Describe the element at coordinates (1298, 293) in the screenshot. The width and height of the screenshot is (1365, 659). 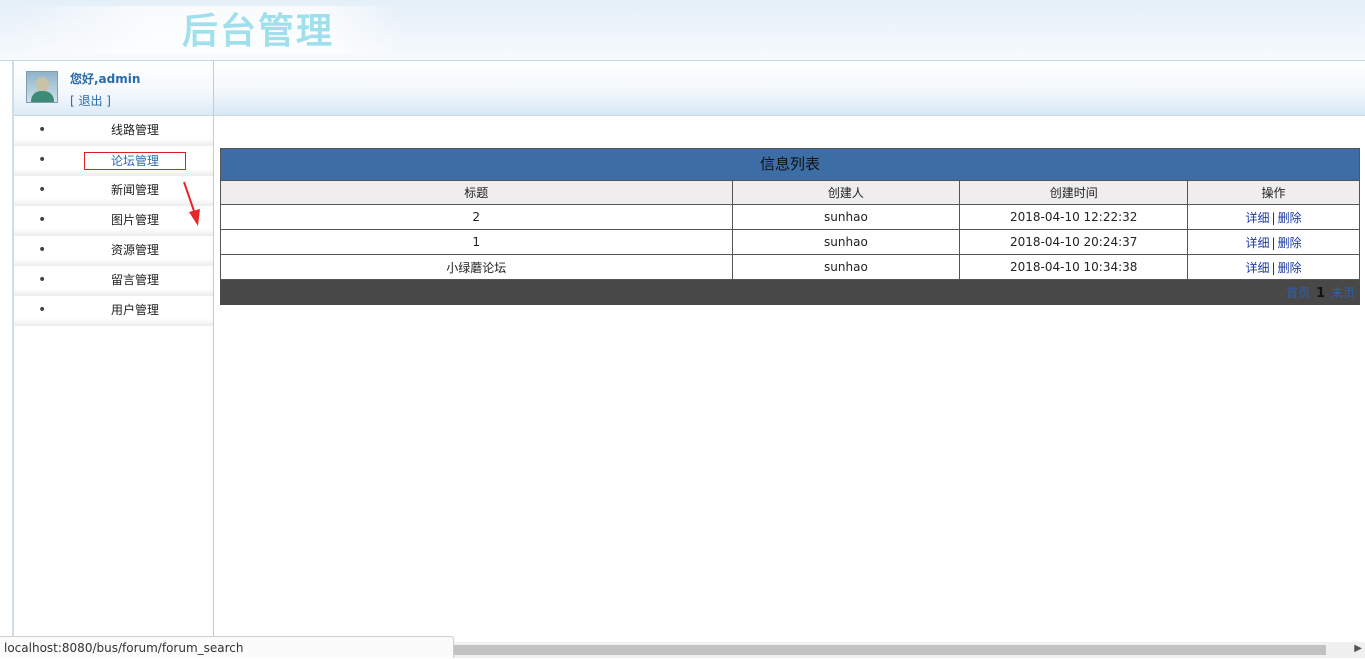
I see `first-page-link: 首页` at that location.